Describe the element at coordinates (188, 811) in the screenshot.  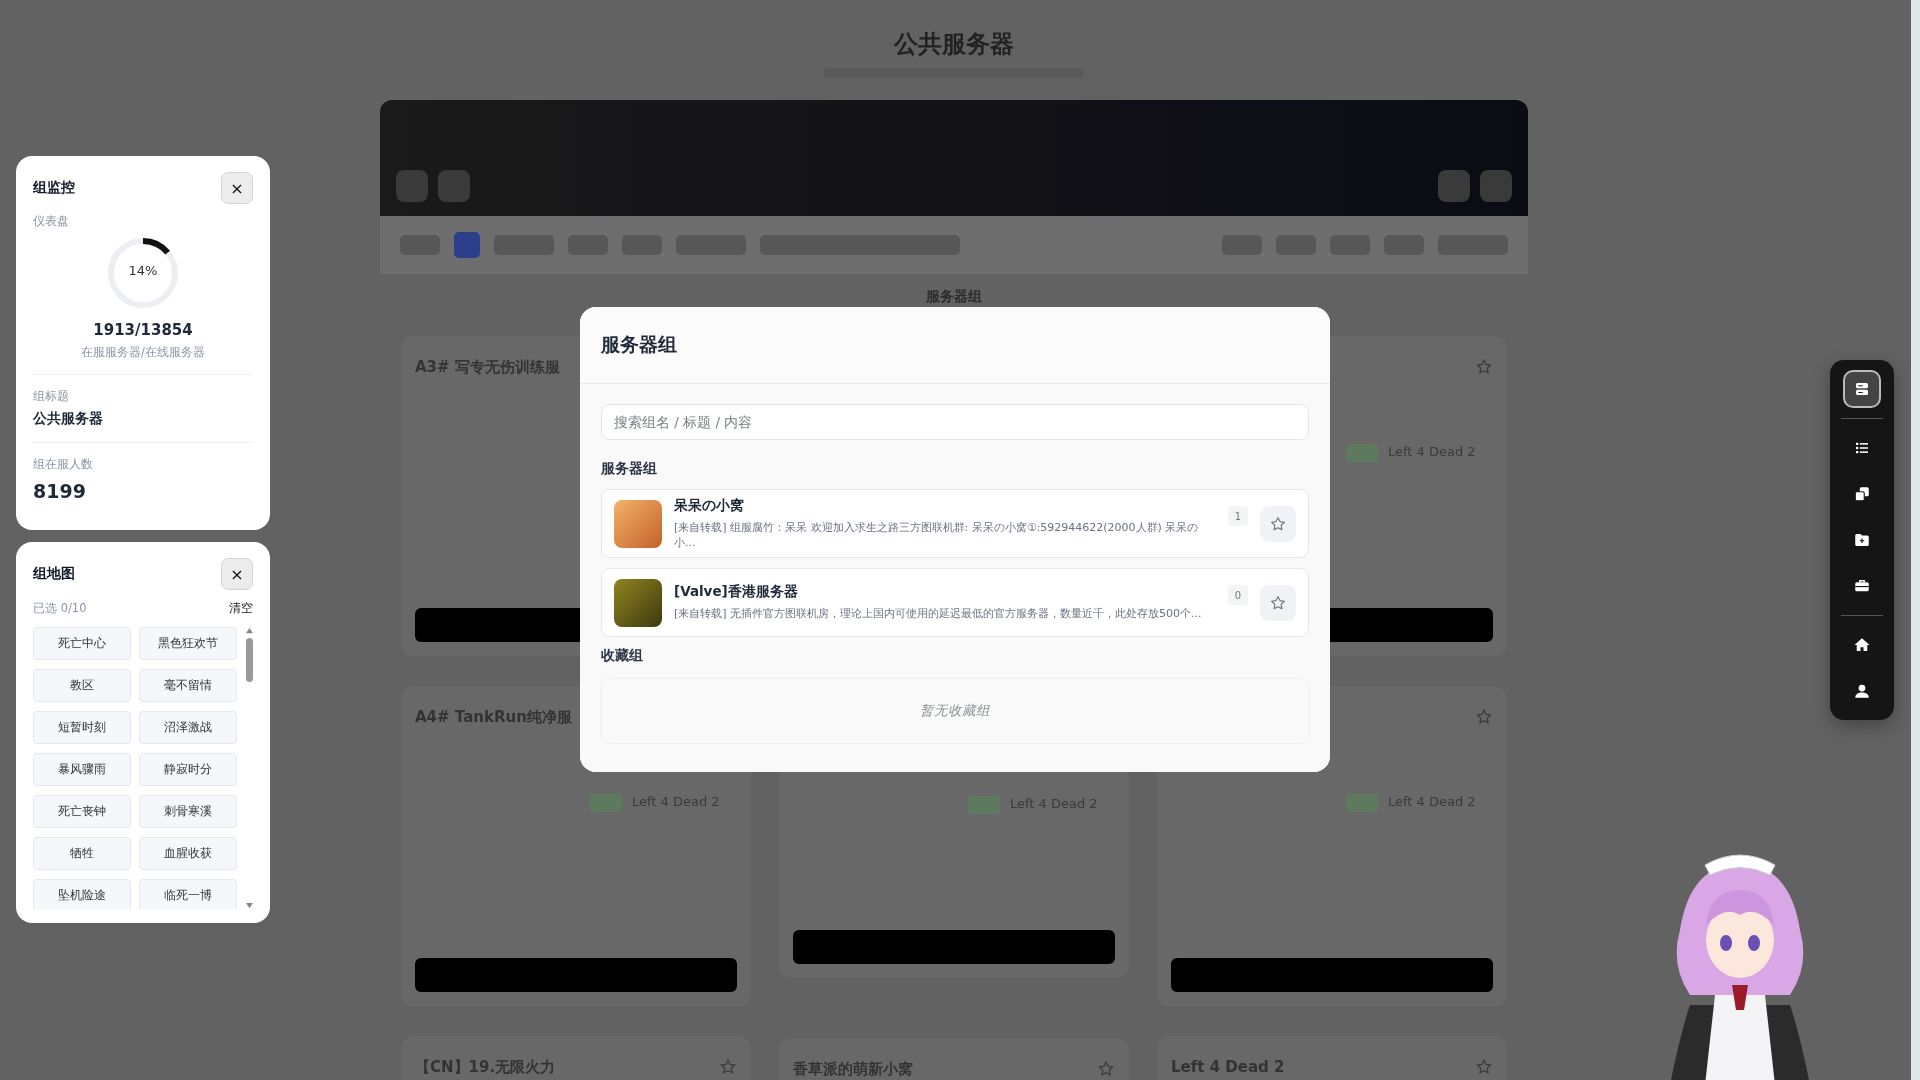
I see `map-chip: 刺骨寒溪` at that location.